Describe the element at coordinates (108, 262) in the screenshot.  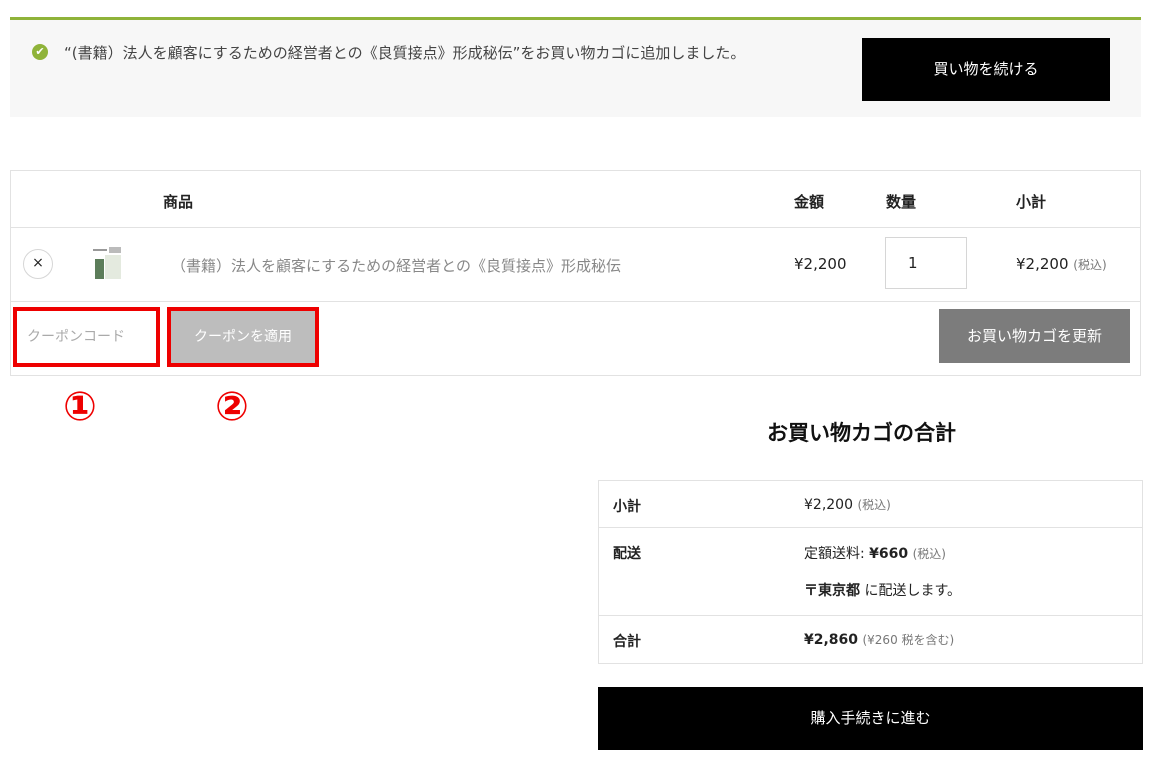
I see `product-thumbnail` at that location.